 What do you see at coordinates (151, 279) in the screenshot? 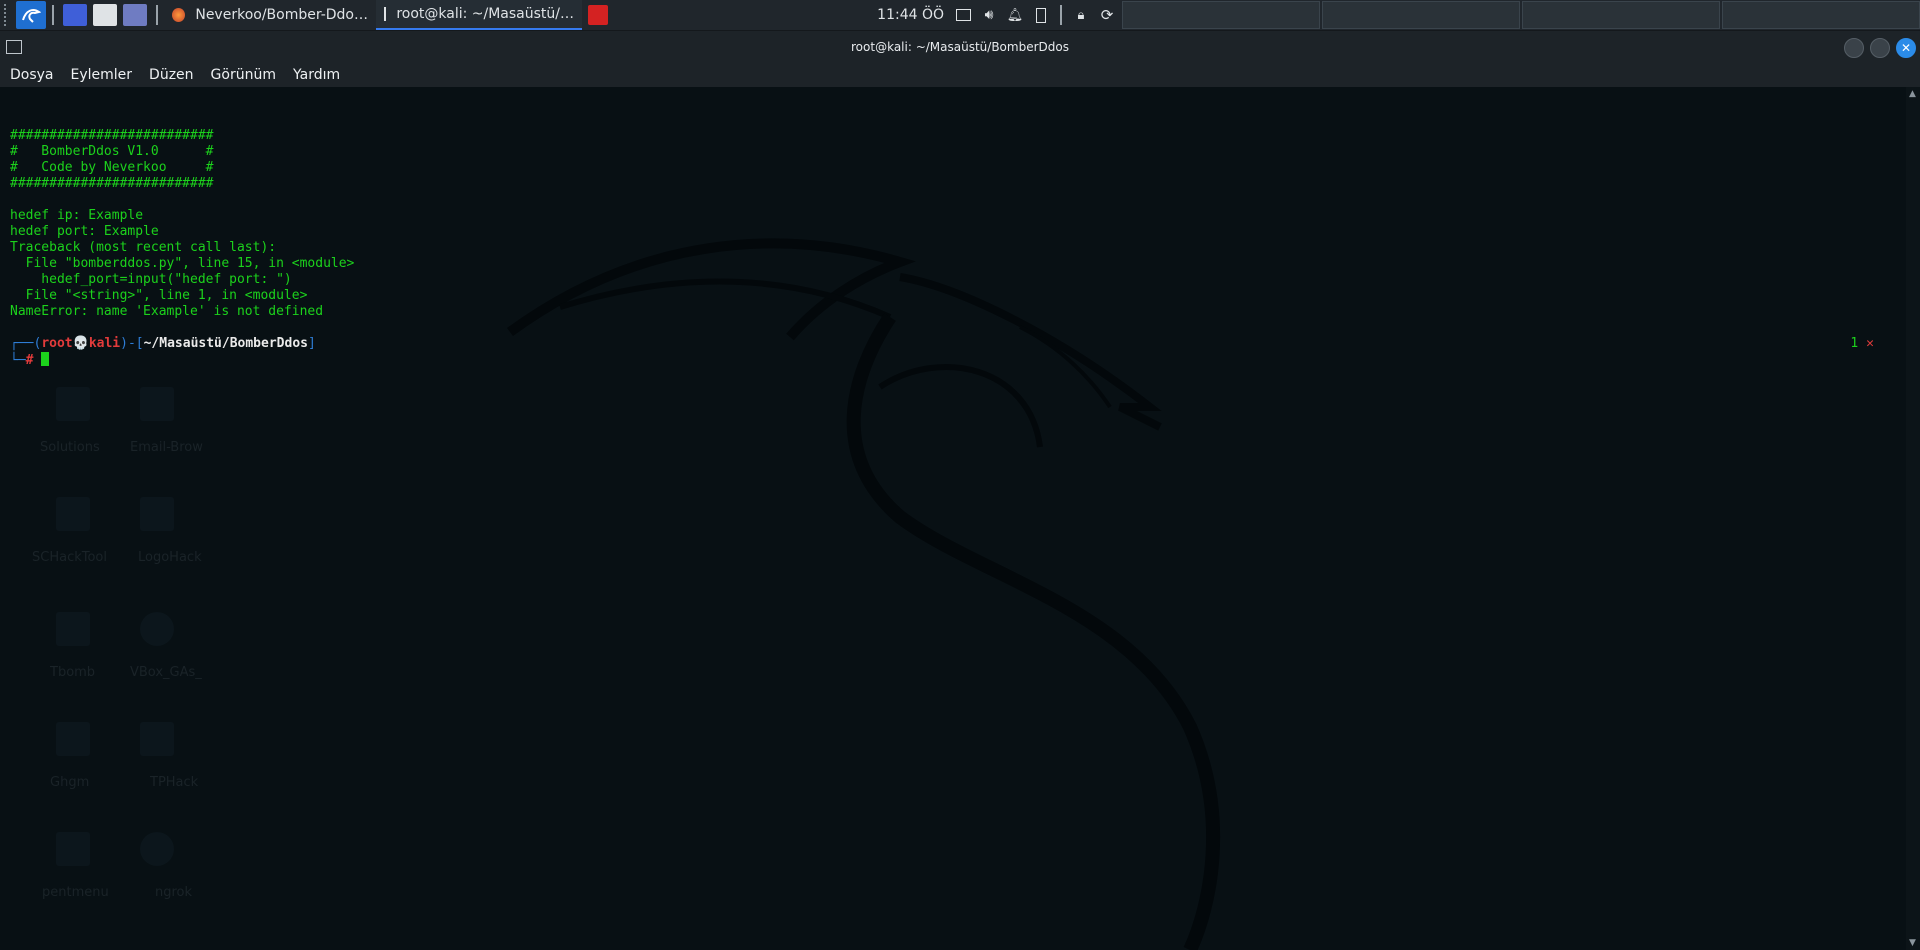
I see `terminal-line: hedef_port=input("hedef port: ")` at bounding box center [151, 279].